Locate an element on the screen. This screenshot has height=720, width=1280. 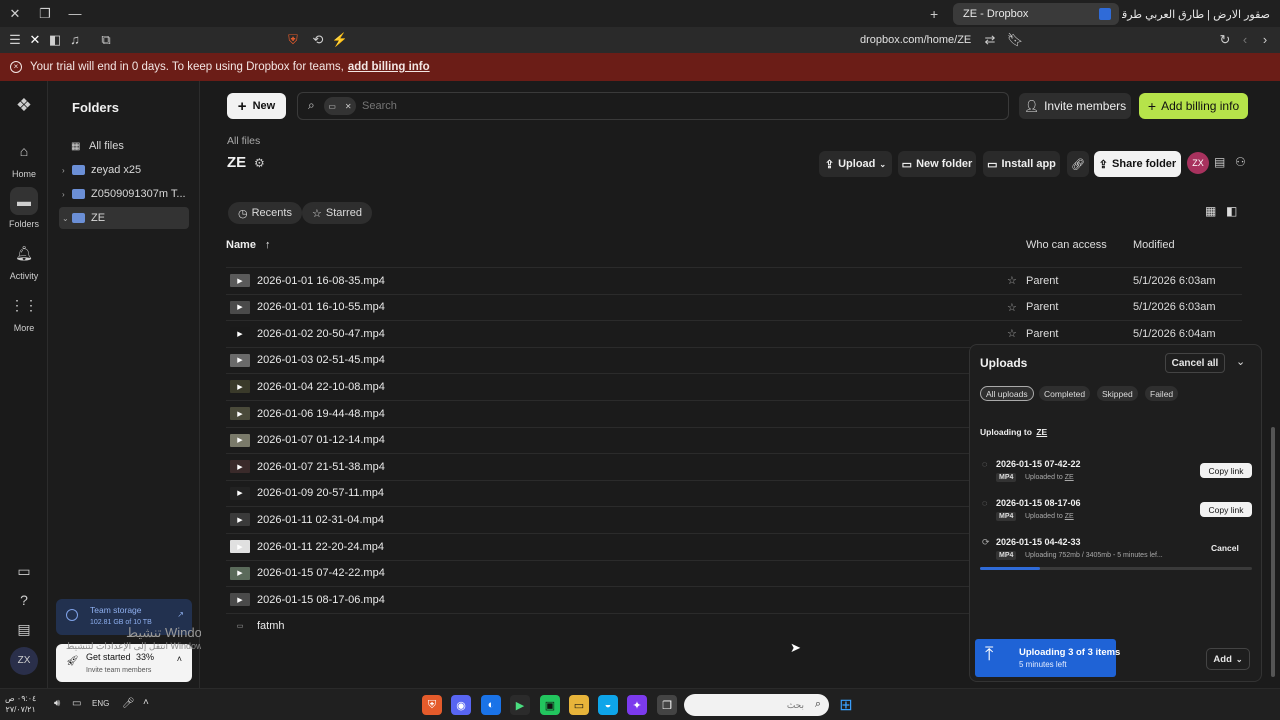
clock: ٠٩:٠٤ ص ٢٧/٠٧/٢١ is located at coordinates (20, 704).